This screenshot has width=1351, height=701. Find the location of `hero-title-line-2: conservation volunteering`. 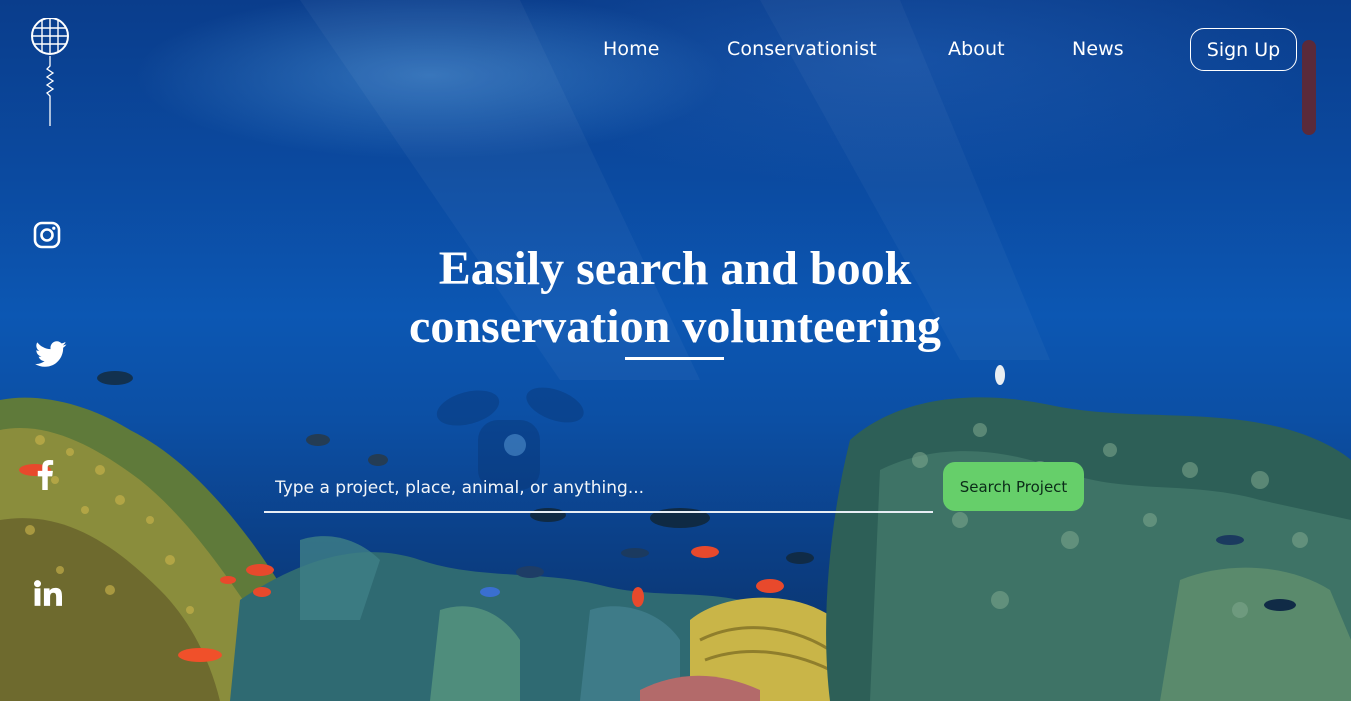

hero-title-line-2: conservation volunteering is located at coordinates (675, 326).